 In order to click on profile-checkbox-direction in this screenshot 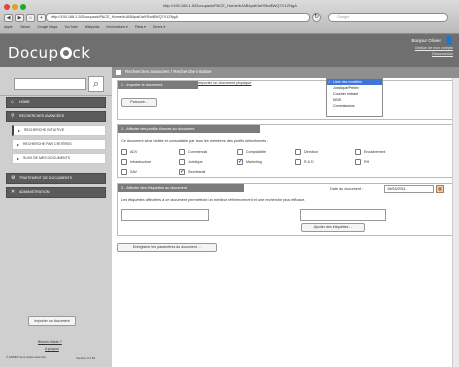, I will do `click(298, 152)`.